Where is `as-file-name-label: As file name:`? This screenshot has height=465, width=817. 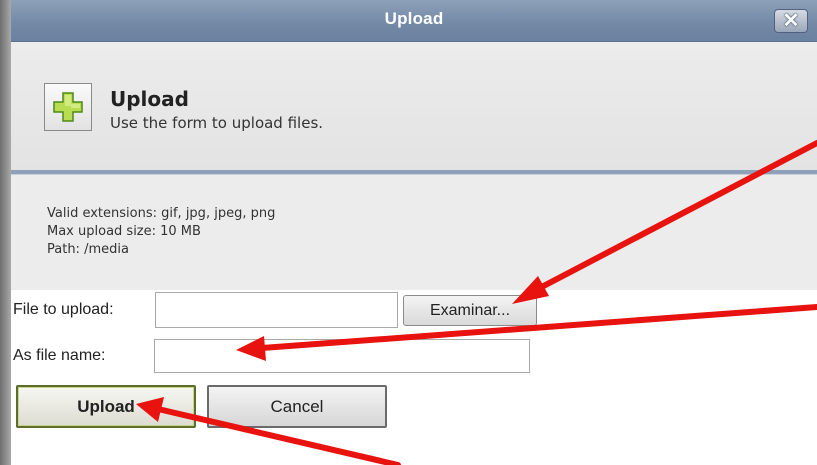 as-file-name-label: As file name: is located at coordinates (59, 355).